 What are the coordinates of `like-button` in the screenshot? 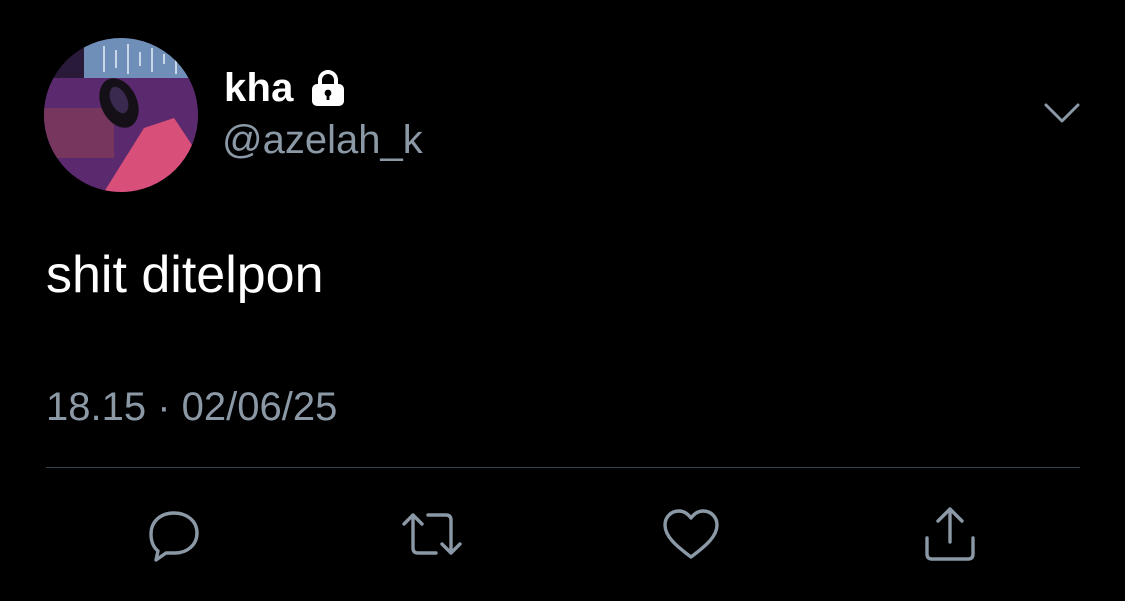 It's located at (691, 534).